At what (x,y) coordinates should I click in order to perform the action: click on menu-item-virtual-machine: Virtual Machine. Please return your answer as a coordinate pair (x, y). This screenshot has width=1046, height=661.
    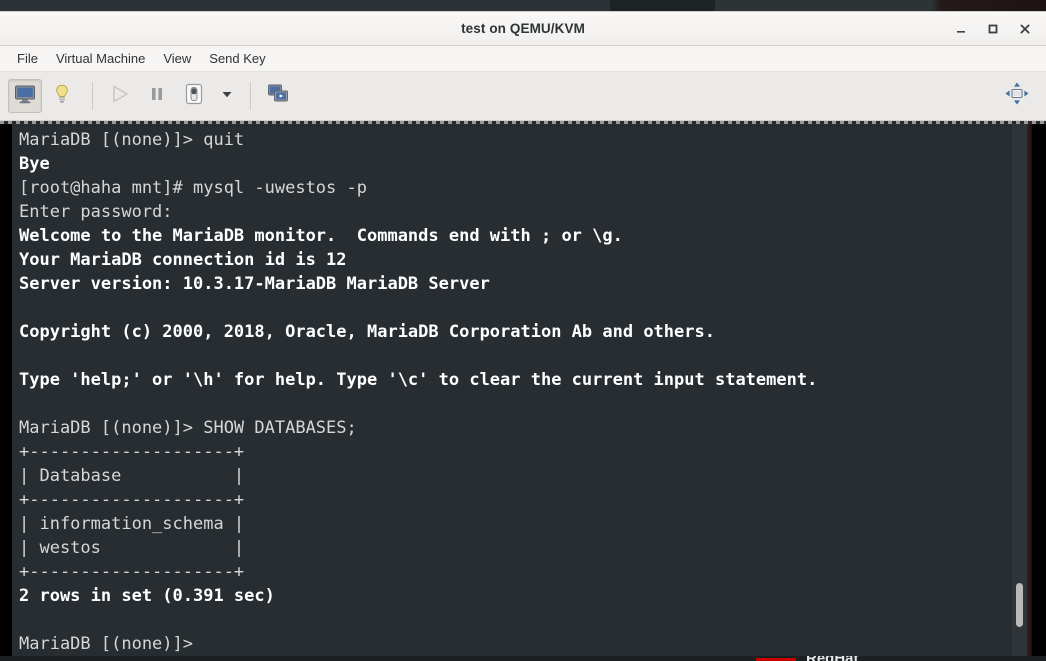
    Looking at the image, I should click on (100, 58).